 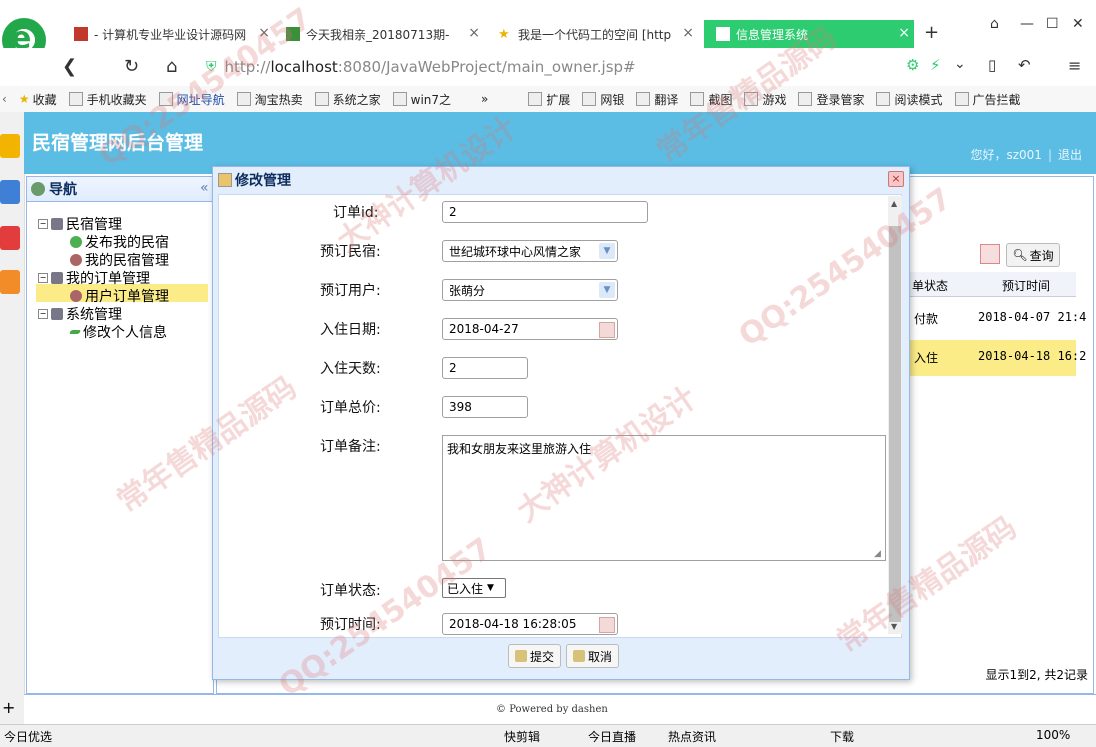 What do you see at coordinates (204, 188) in the screenshot?
I see `collapse-icon: «` at bounding box center [204, 188].